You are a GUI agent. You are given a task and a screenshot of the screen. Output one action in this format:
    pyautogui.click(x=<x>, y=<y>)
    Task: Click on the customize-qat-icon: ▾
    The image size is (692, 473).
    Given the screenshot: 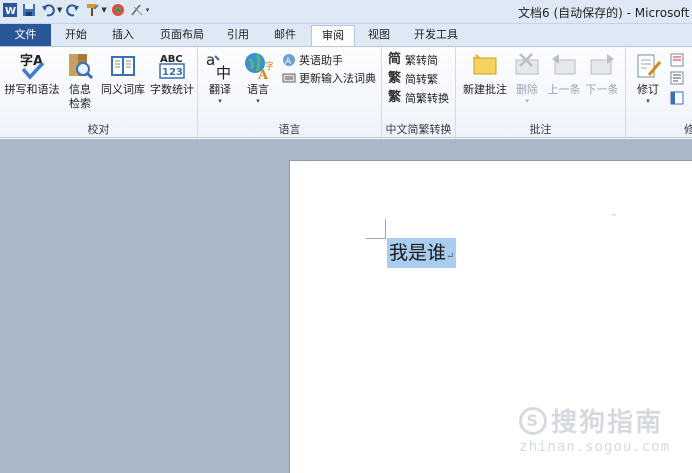 What is the action you would take?
    pyautogui.click(x=148, y=10)
    